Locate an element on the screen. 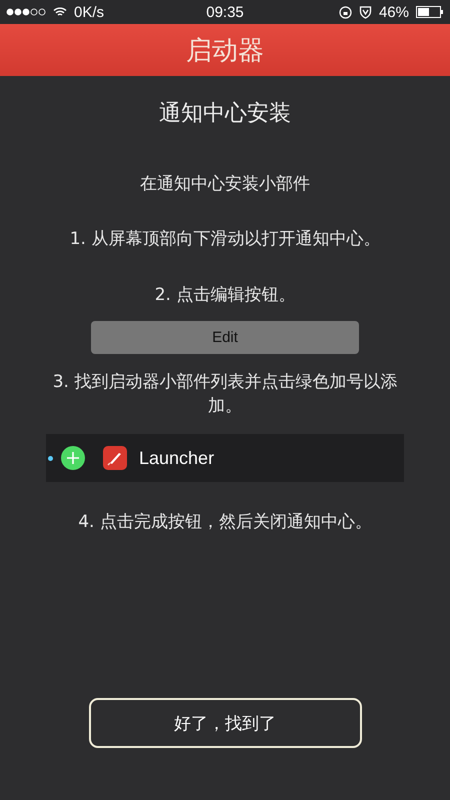 This screenshot has width=450, height=800. network-speed: 0K/s is located at coordinates (89, 12).